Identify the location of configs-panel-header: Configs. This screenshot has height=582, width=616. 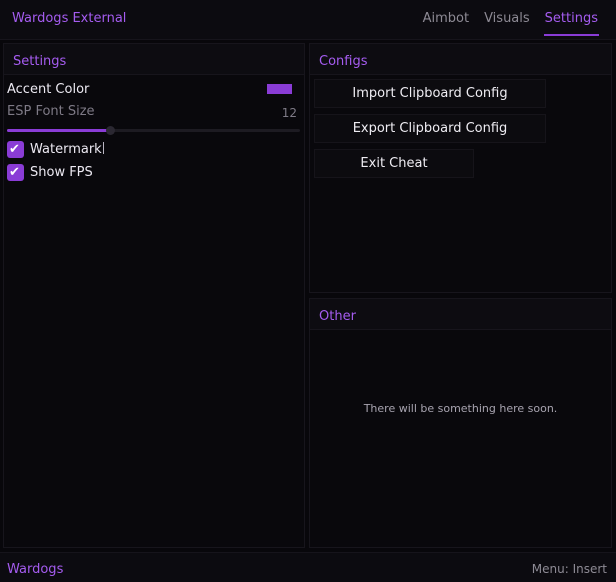
(460, 59).